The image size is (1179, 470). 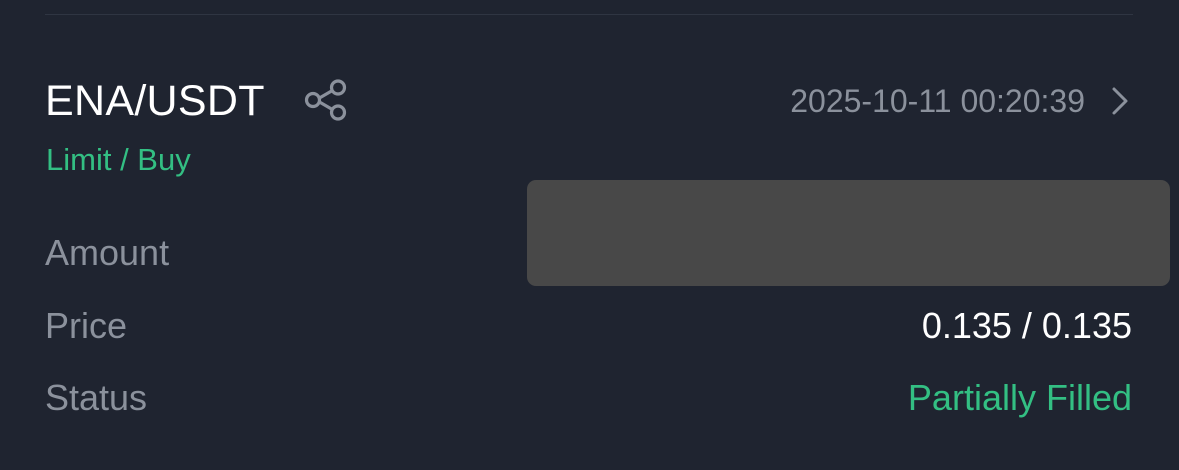 What do you see at coordinates (86, 325) in the screenshot?
I see `price-label: Price` at bounding box center [86, 325].